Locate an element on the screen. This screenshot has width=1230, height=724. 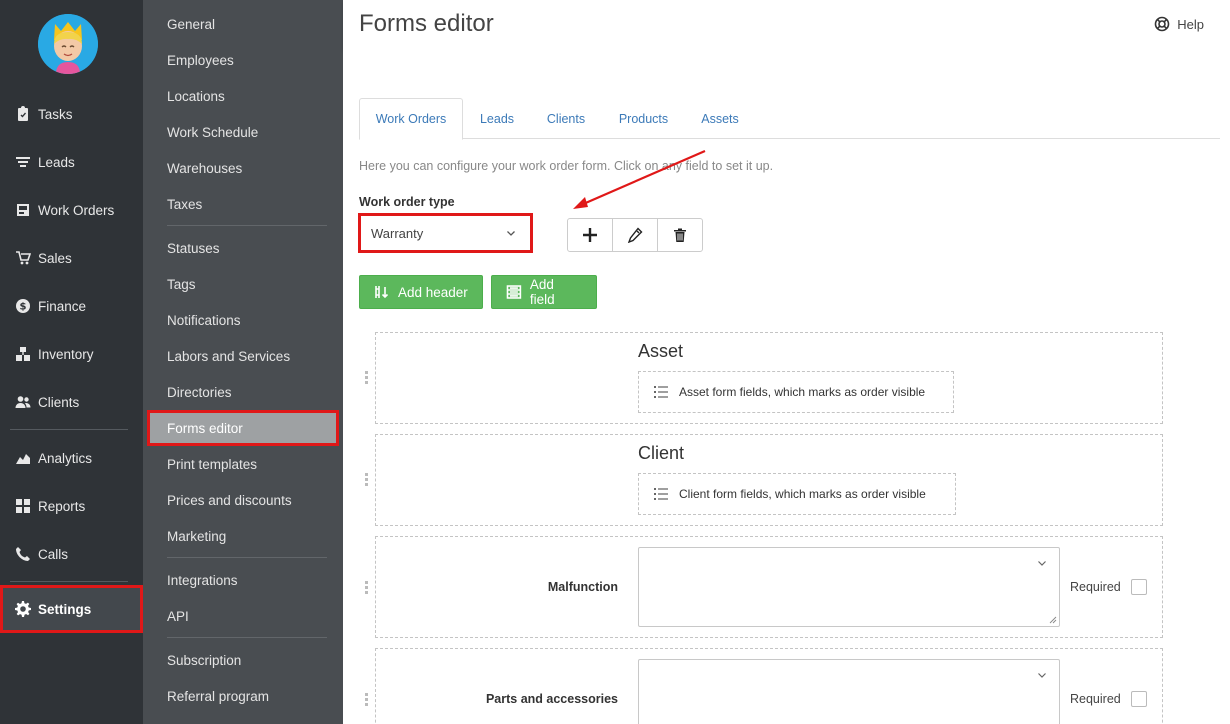
nav-item-finance: $ Finance is located at coordinates (71, 306).